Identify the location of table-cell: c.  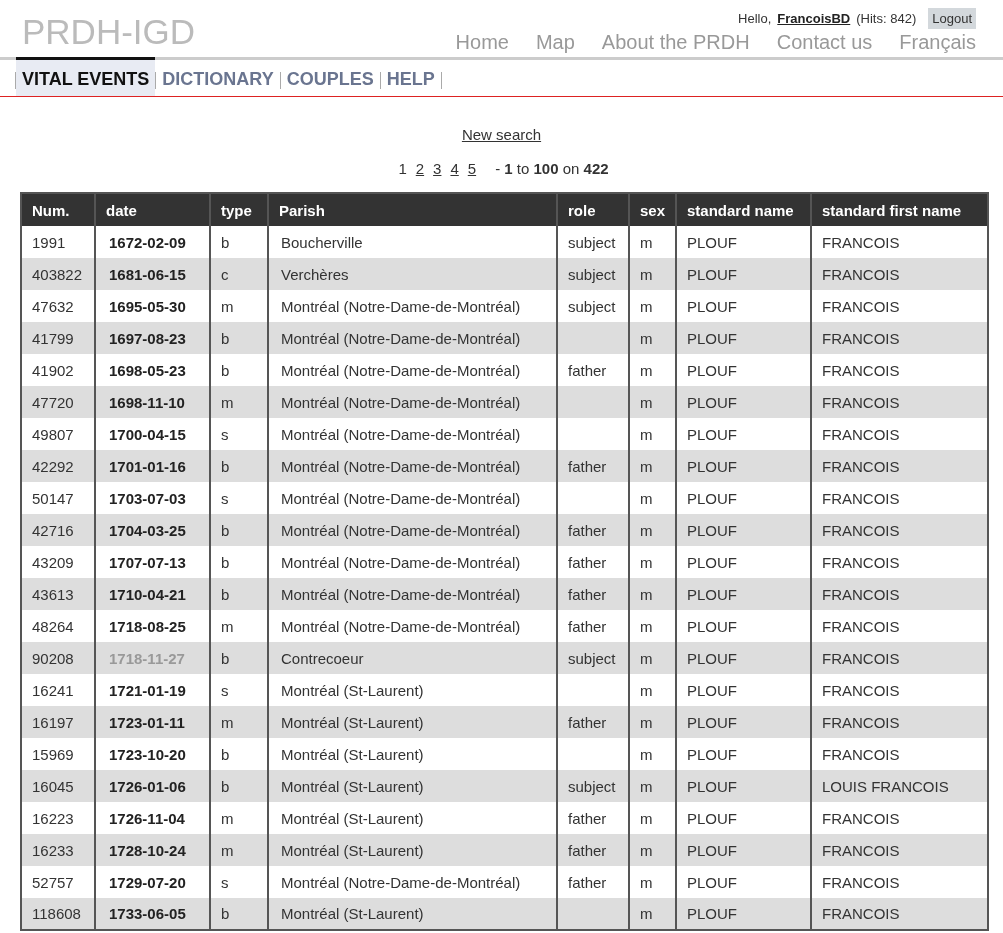
(239, 274).